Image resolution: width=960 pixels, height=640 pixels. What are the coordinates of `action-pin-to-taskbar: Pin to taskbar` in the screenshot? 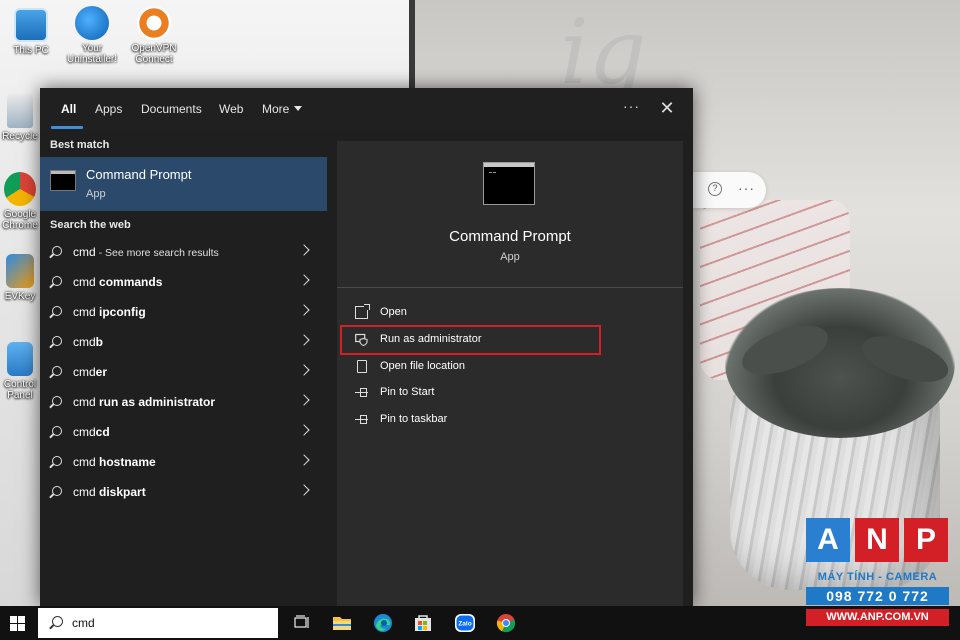 It's located at (510, 420).